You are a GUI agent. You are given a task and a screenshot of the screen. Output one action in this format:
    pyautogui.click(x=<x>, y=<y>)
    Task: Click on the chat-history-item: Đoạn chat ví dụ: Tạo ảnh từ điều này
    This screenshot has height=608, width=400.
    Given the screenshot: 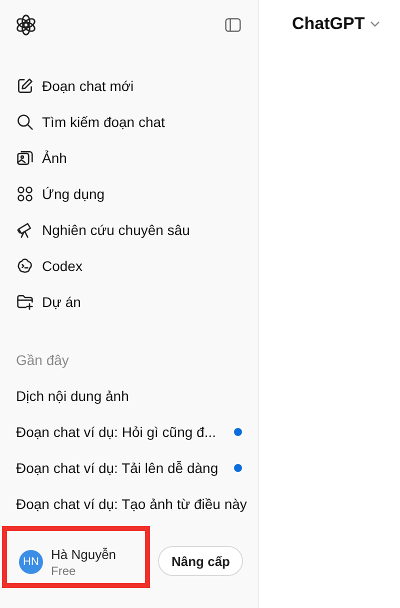 What is the action you would take?
    pyautogui.click(x=129, y=504)
    